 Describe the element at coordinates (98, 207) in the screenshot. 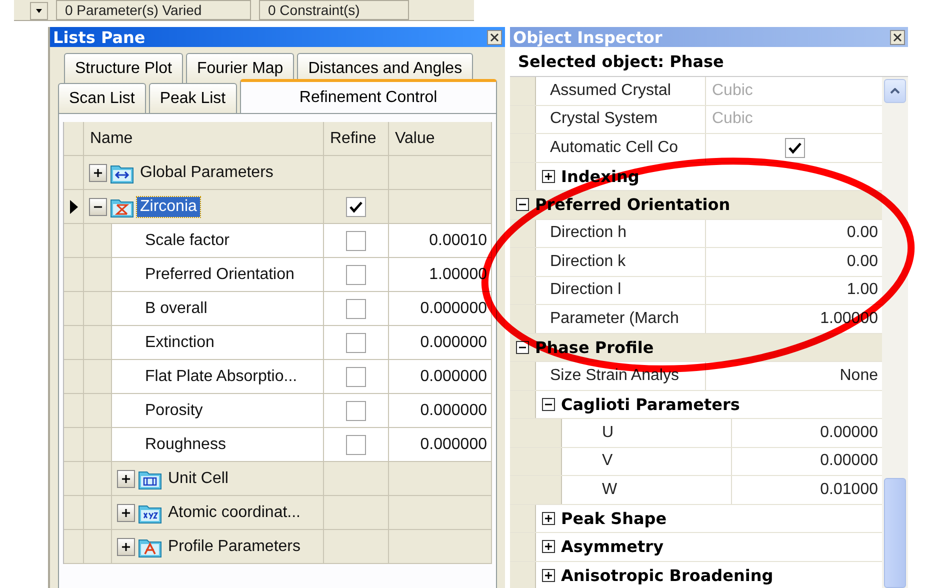

I see `collapse-button` at that location.